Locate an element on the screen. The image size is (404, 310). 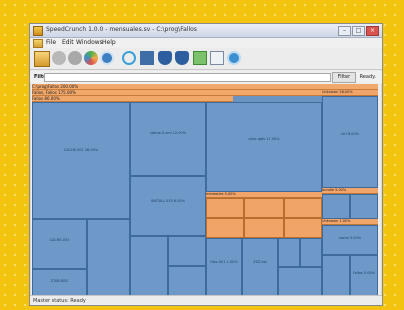
app-icon is located at coordinates (38, 31).